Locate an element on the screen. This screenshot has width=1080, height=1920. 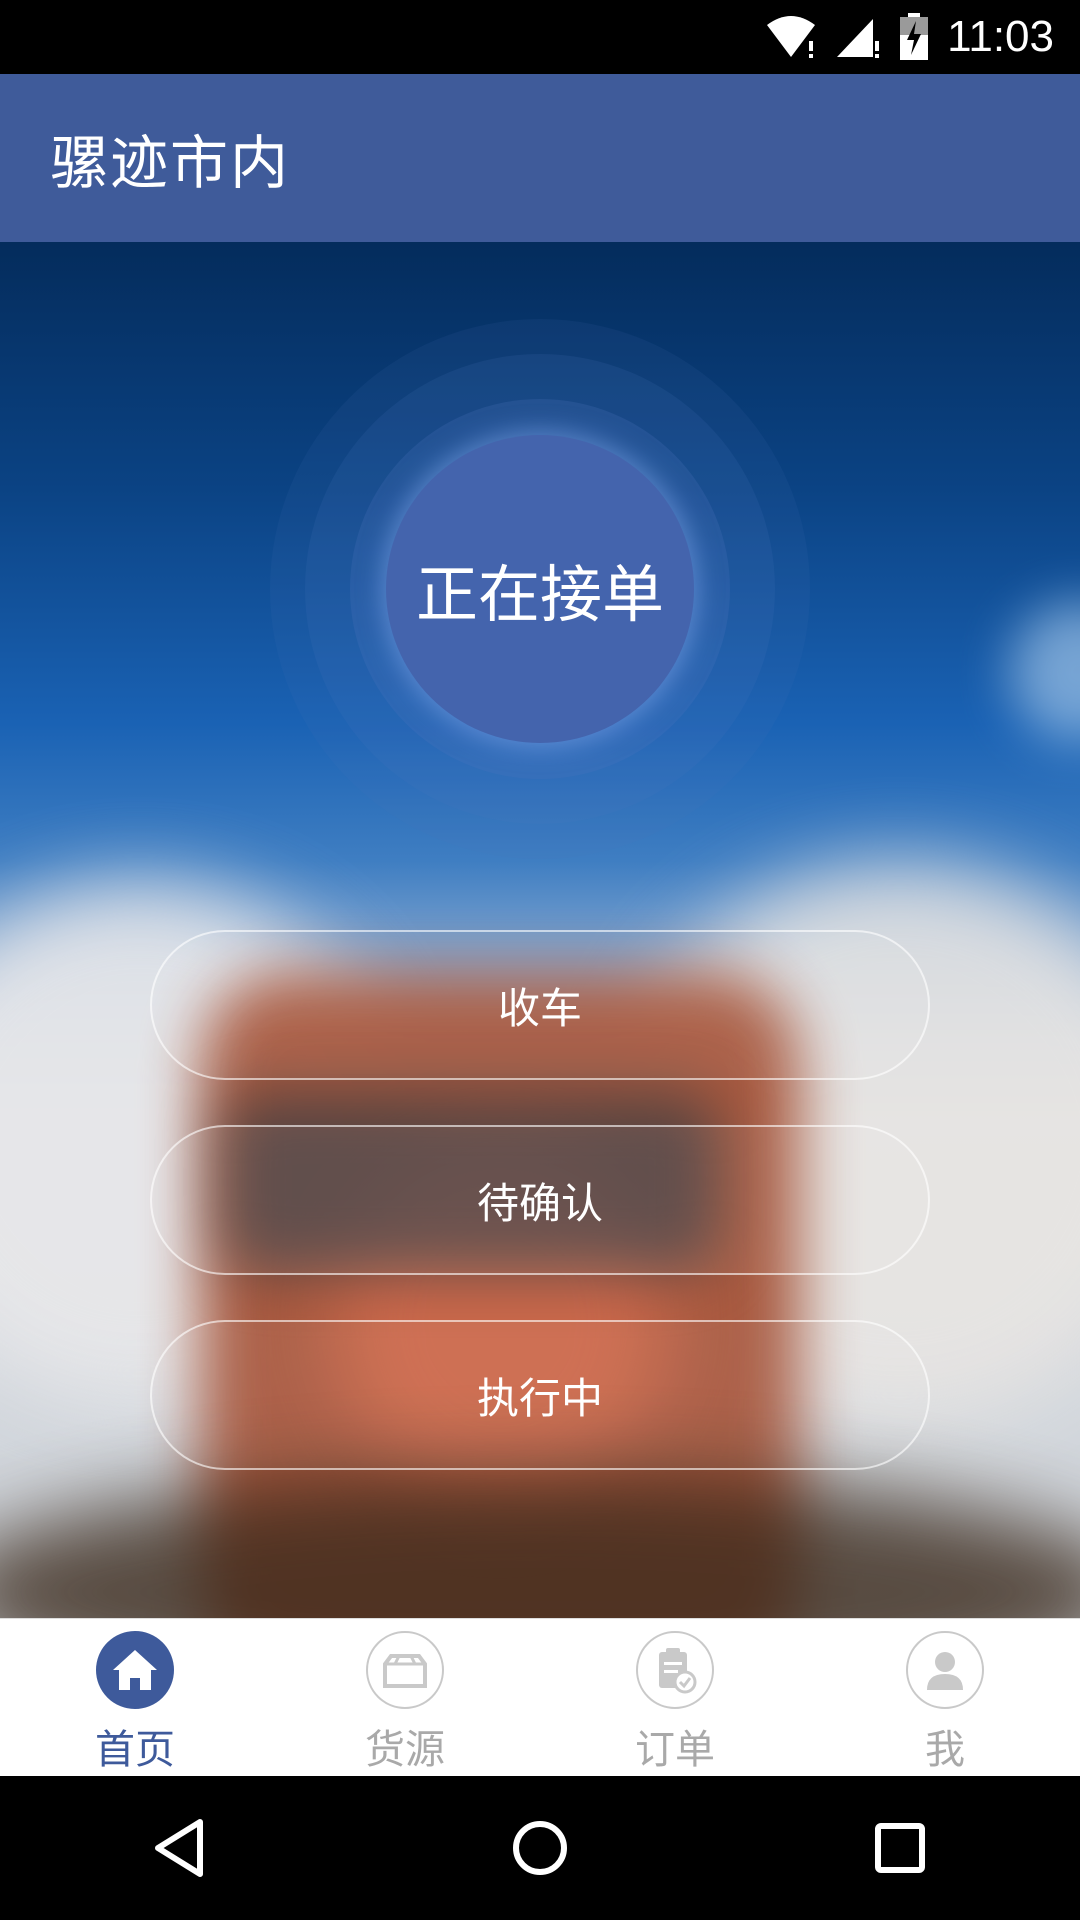
background-glow is located at coordinates (1045, 672).